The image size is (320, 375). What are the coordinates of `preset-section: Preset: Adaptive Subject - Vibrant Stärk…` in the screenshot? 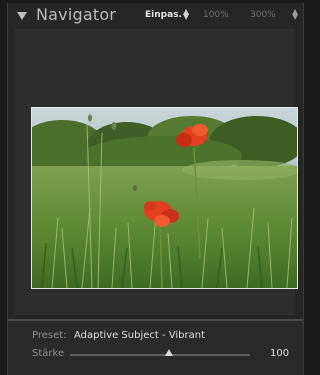 It's located at (155, 348).